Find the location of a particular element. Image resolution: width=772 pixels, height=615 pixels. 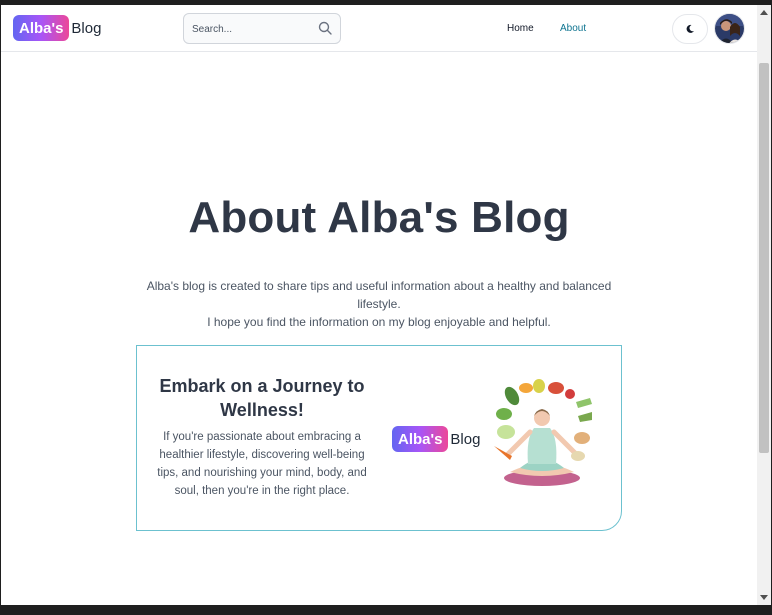

logo-badge: Alba's is located at coordinates (41, 28).